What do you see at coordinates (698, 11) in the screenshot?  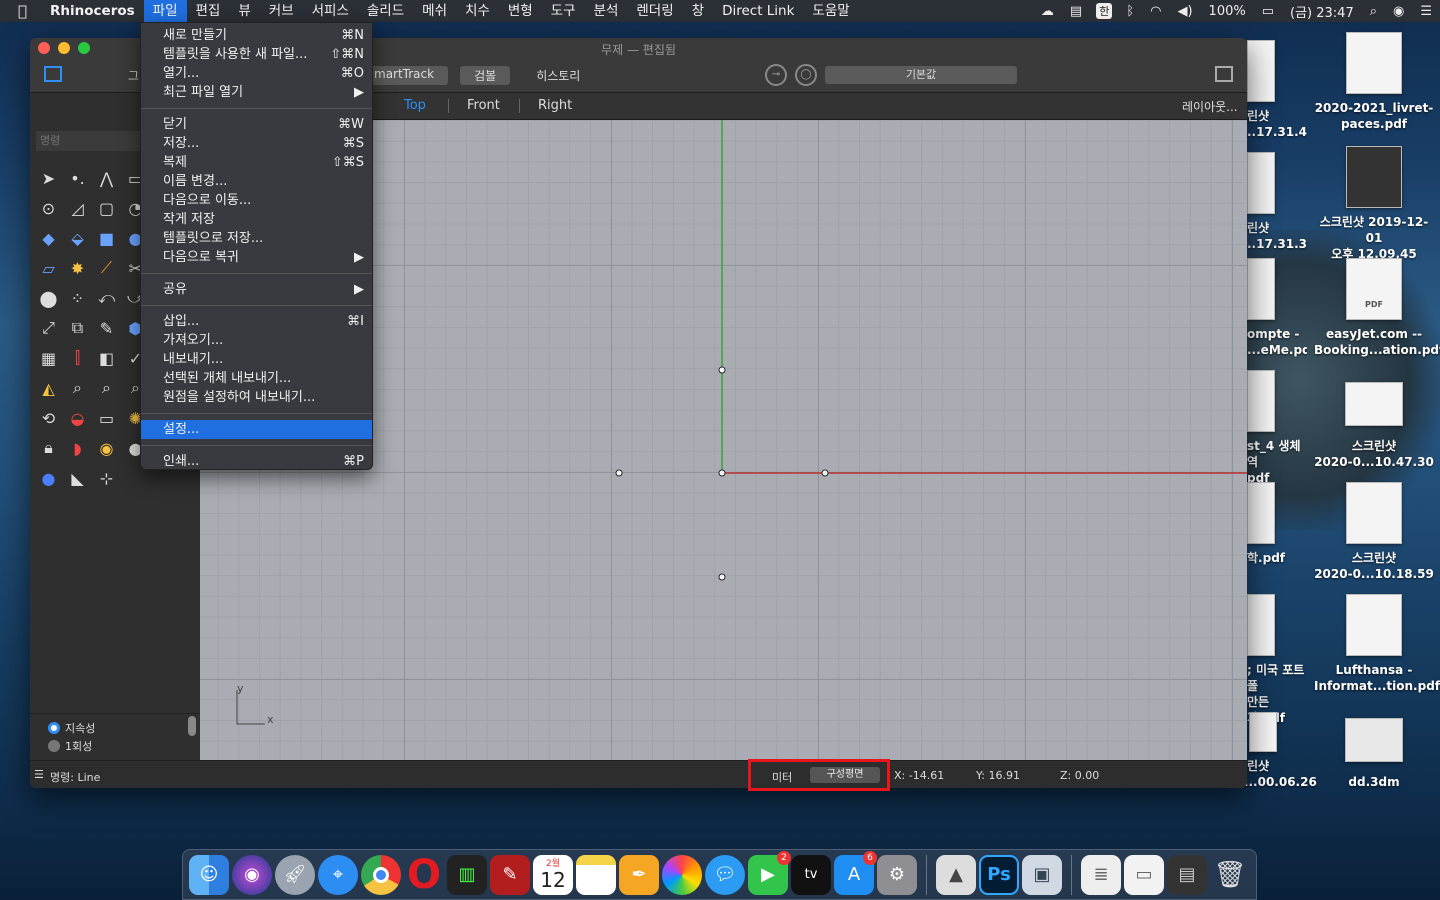 I see `menu-window: 창` at bounding box center [698, 11].